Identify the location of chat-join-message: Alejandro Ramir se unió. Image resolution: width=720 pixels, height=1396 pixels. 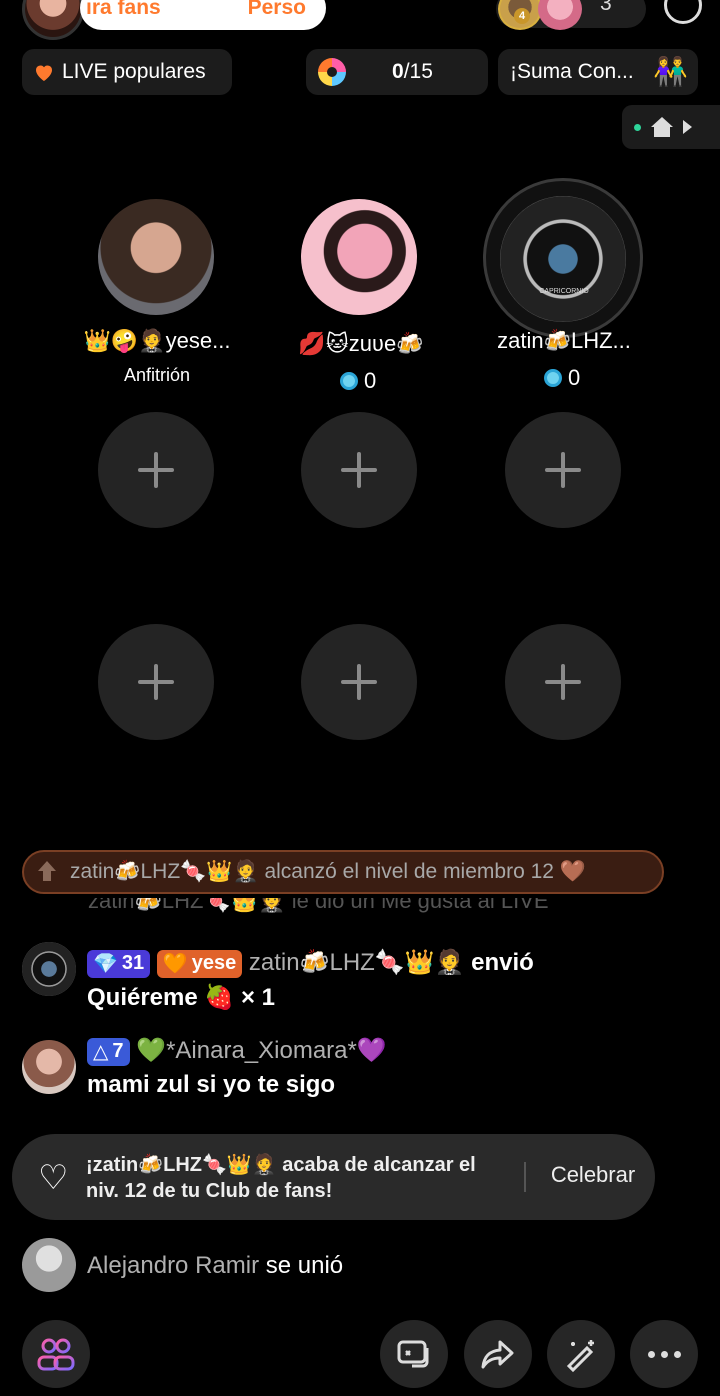
(215, 1266).